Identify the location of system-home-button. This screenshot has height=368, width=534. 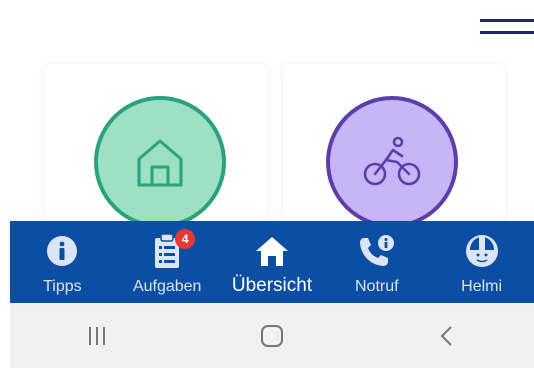
(272, 336).